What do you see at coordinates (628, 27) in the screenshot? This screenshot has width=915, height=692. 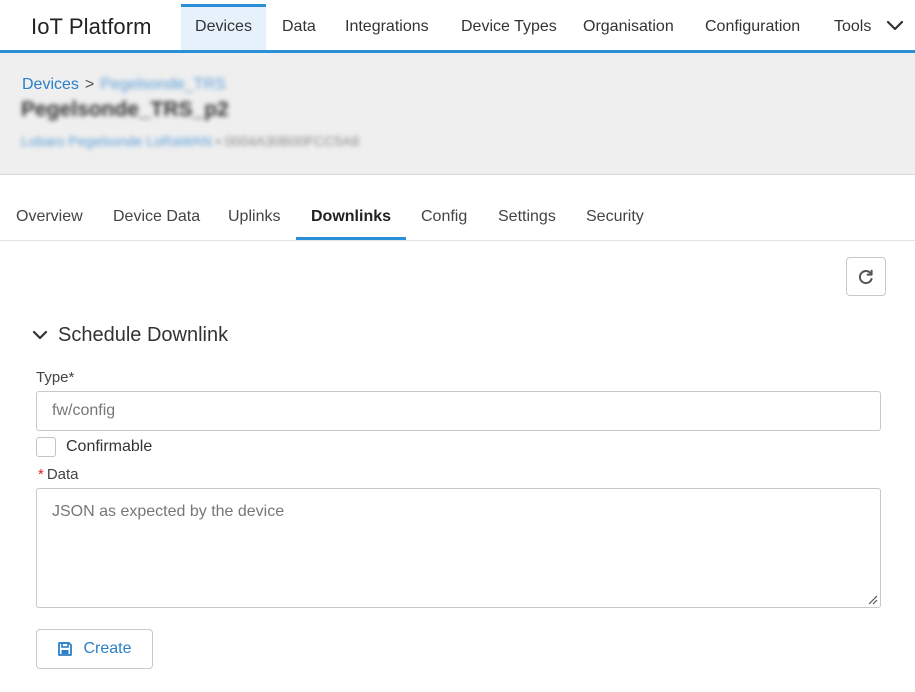 I see `nav-item-organisation: Organisation` at bounding box center [628, 27].